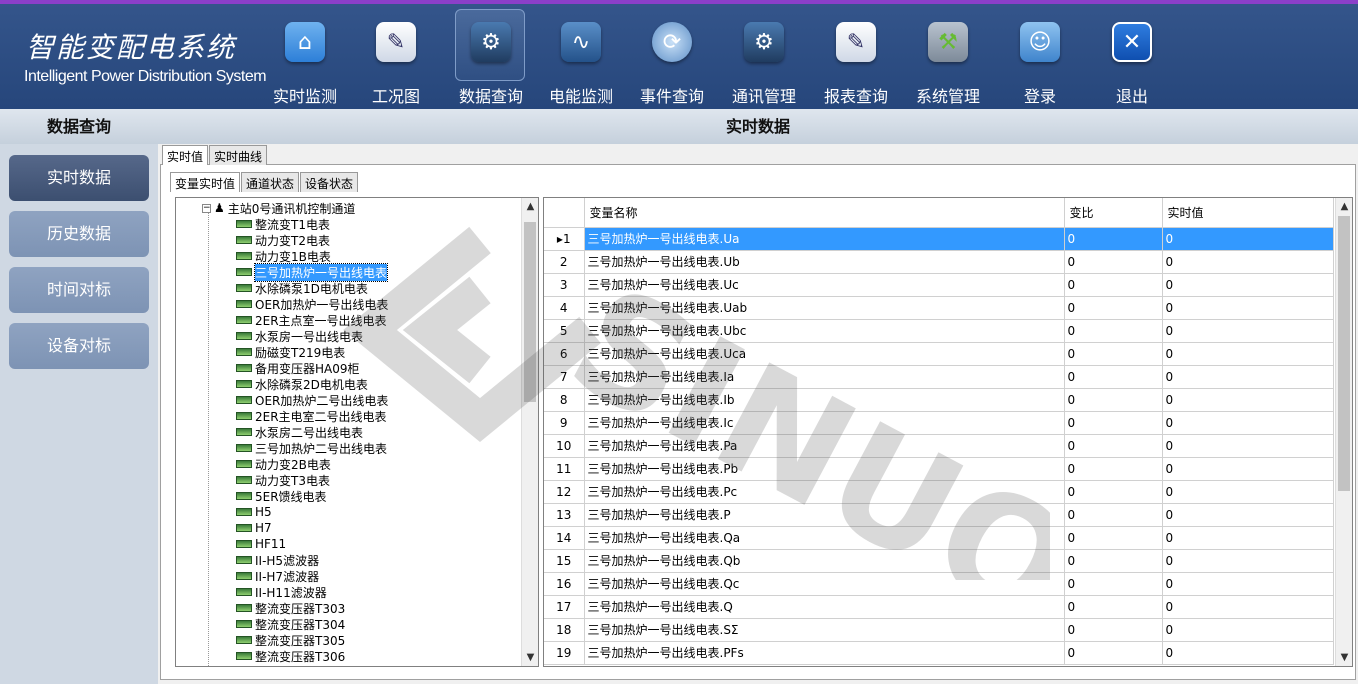 The image size is (1358, 684). What do you see at coordinates (312, 256) in the screenshot?
I see `tree-item: 动力变1B电表` at bounding box center [312, 256].